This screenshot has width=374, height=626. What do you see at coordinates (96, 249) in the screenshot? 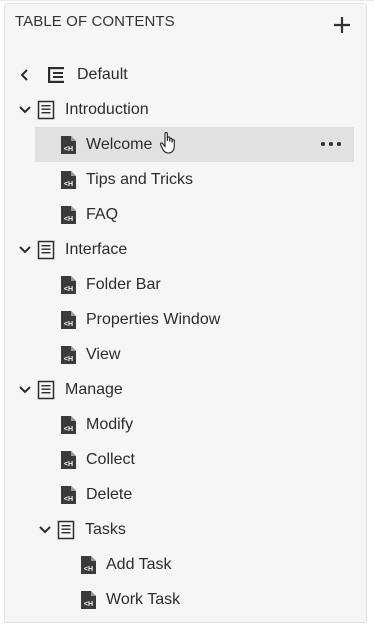
I see `tree-item-label: Interface` at bounding box center [96, 249].